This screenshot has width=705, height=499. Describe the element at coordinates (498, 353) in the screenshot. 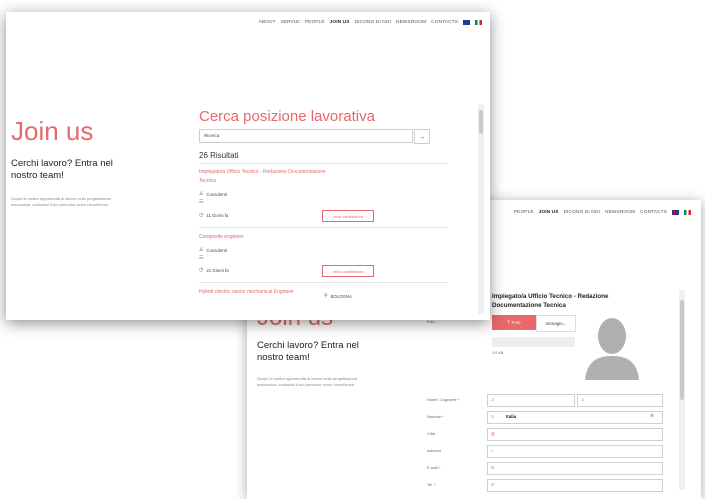

I see `file-size-text: 2.0 KB` at that location.